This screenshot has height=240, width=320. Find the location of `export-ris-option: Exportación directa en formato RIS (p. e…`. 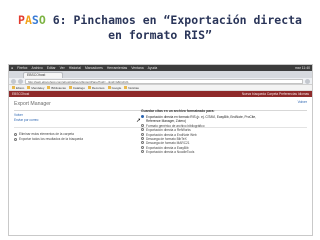

export-ris-option: Exportación directa en formato RIS (p. e… is located at coordinates (199, 119).